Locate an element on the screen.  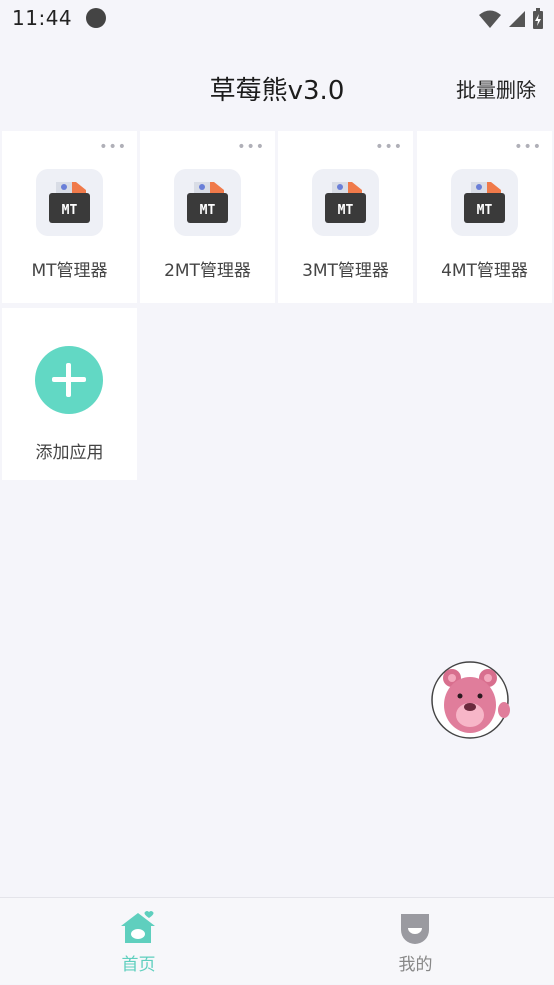
status-icons is located at coordinates (511, 19).